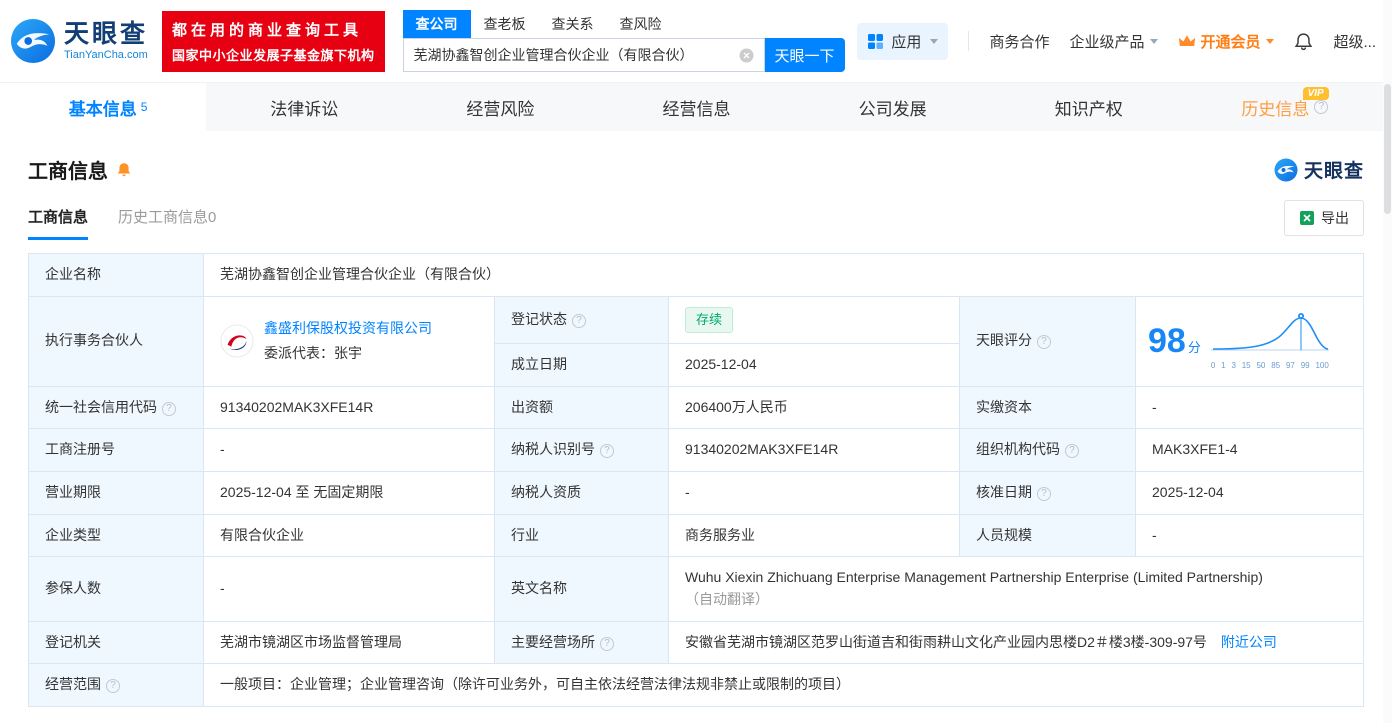 The width and height of the screenshot is (1392, 723). What do you see at coordinates (709, 319) in the screenshot?
I see `status-badge: 存续` at bounding box center [709, 319].